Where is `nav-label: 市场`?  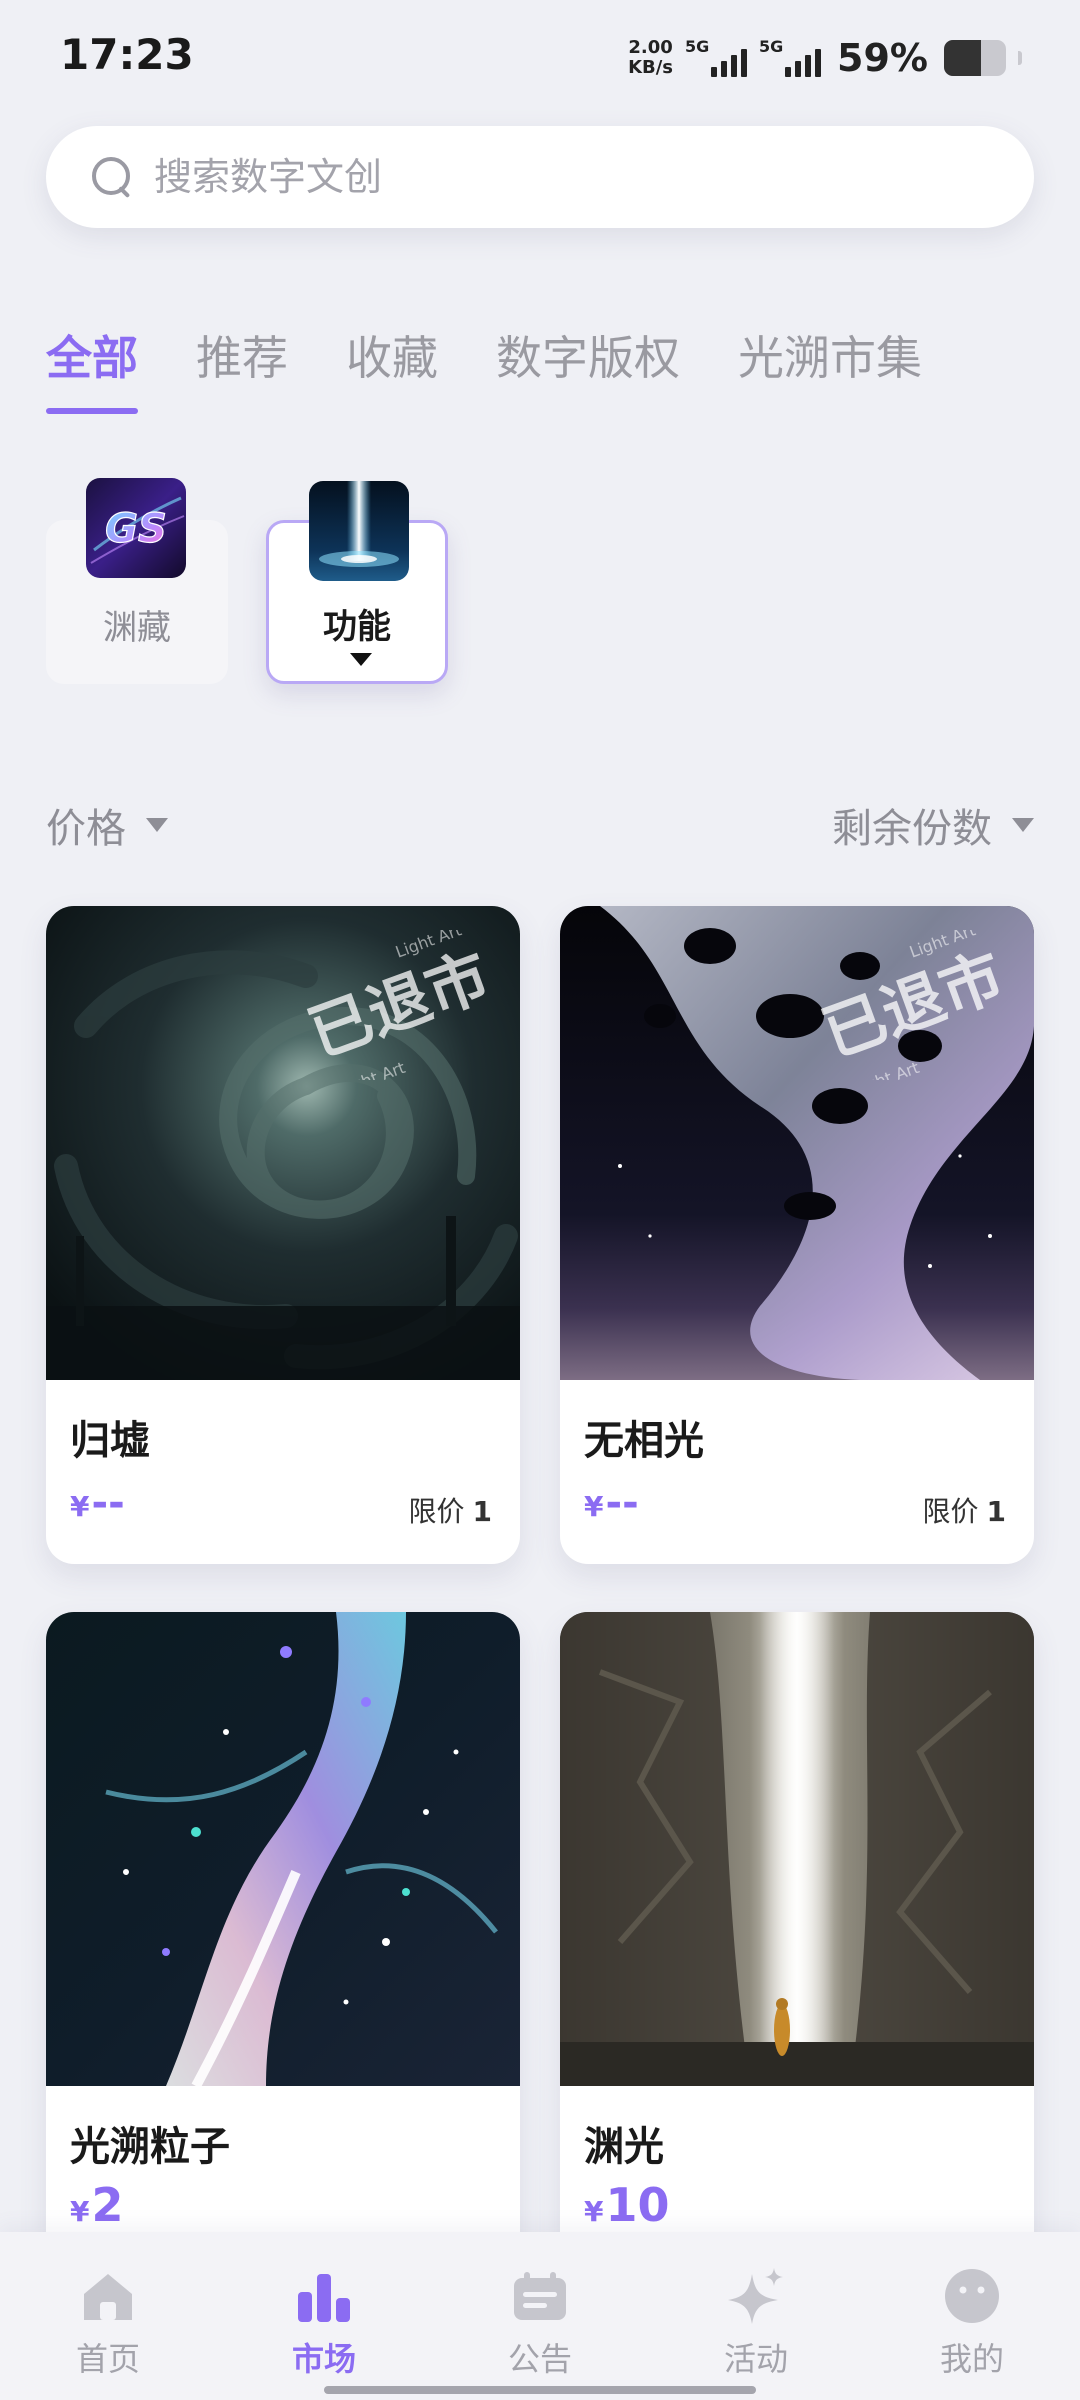 nav-label: 市场 is located at coordinates (323, 2359).